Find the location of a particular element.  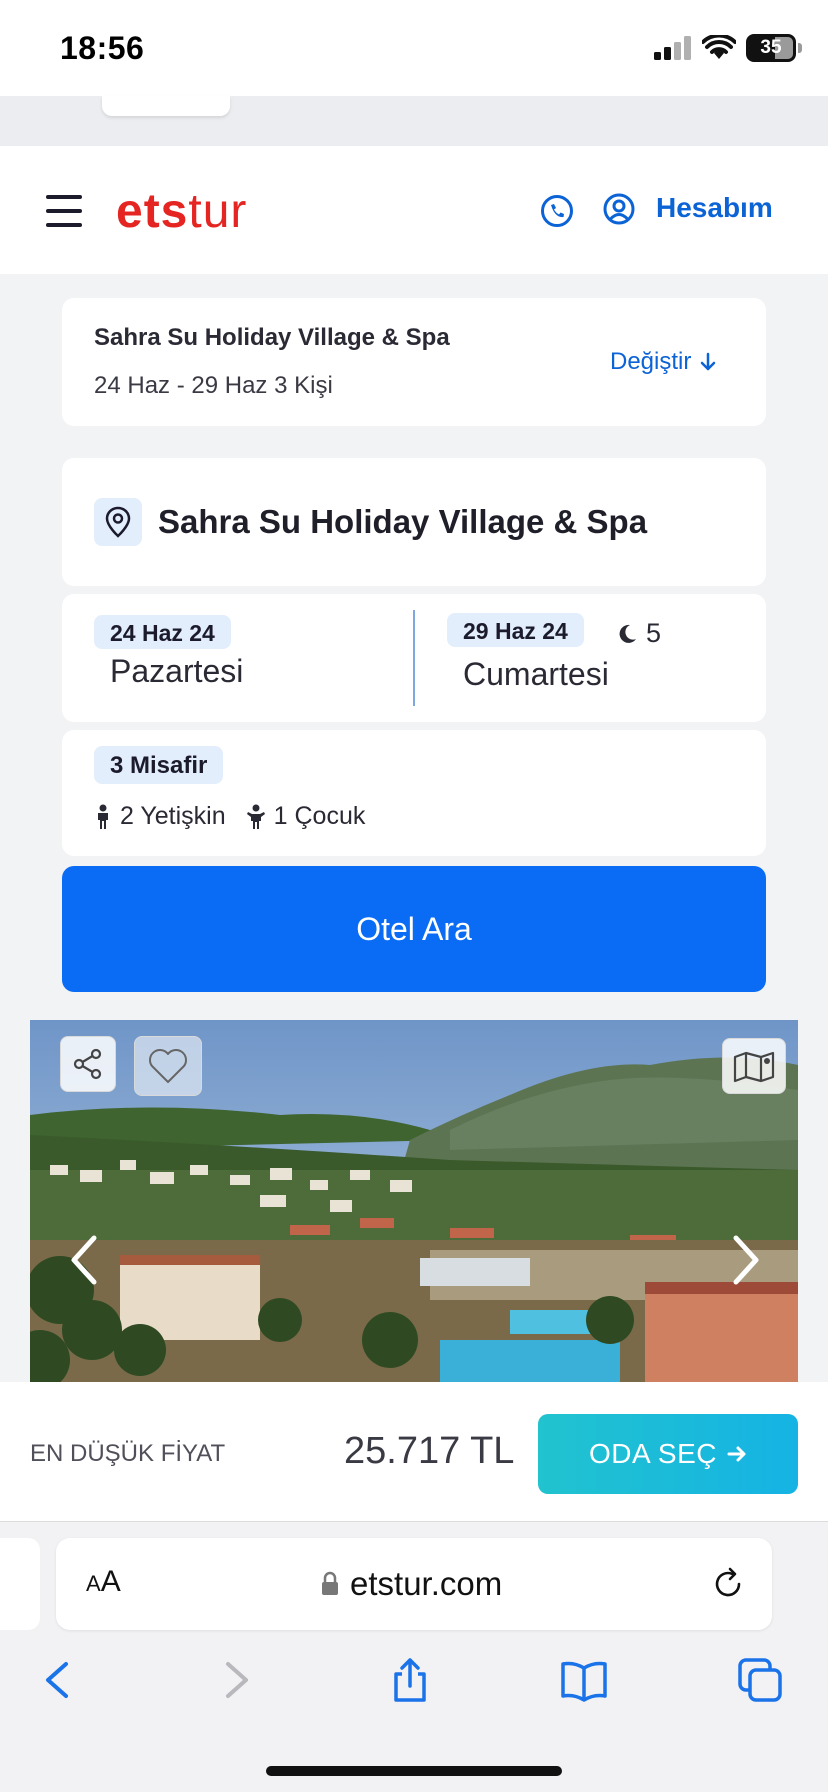

checkout-date-chip: 29 Haz 24 is located at coordinates (515, 630).